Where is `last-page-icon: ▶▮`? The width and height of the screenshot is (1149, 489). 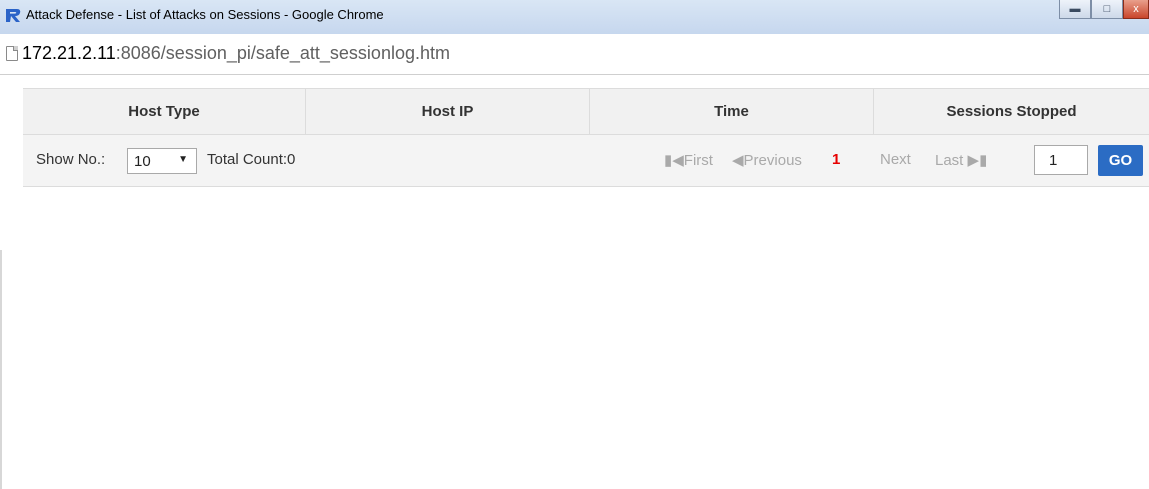 last-page-icon: ▶▮ is located at coordinates (977, 160).